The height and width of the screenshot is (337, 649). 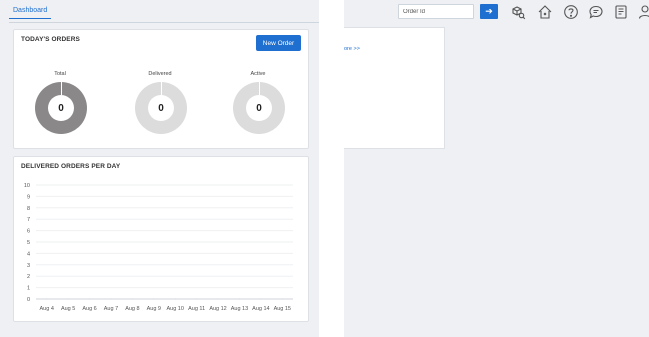 I want to click on donut-label-active: Active, so click(x=258, y=74).